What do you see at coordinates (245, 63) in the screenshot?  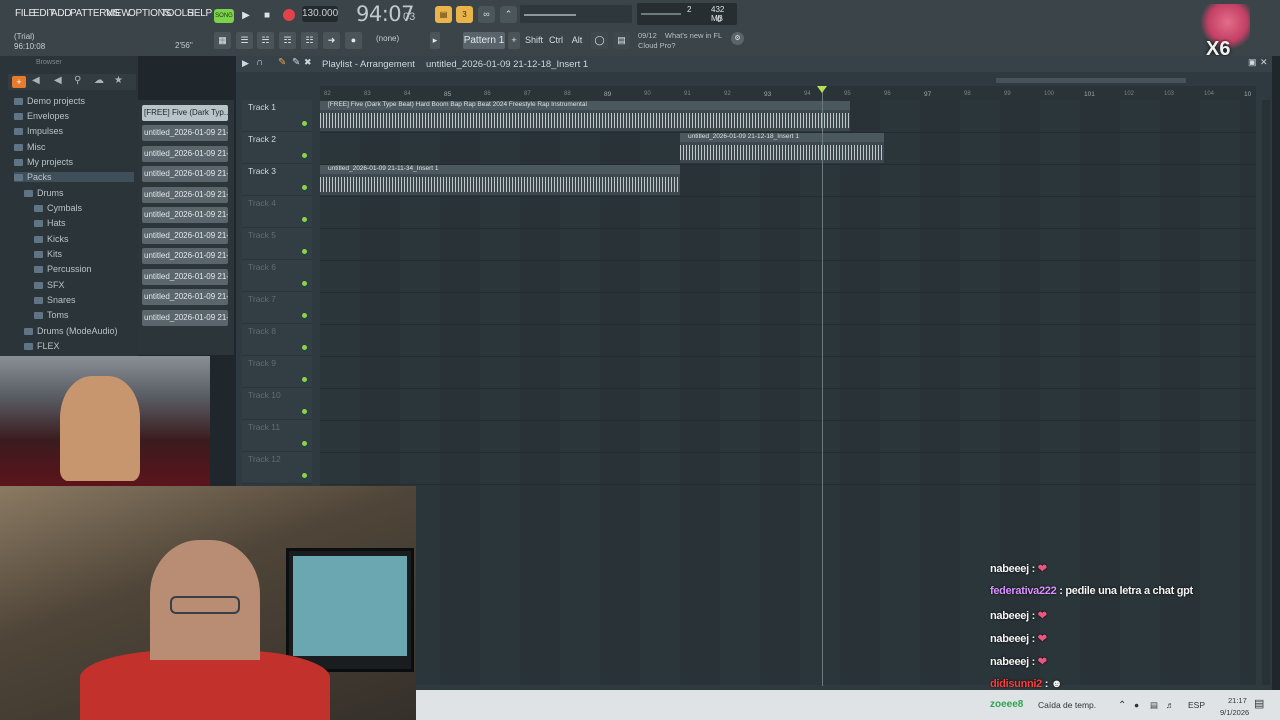 I see `playlist-menu-icon: ▶` at bounding box center [245, 63].